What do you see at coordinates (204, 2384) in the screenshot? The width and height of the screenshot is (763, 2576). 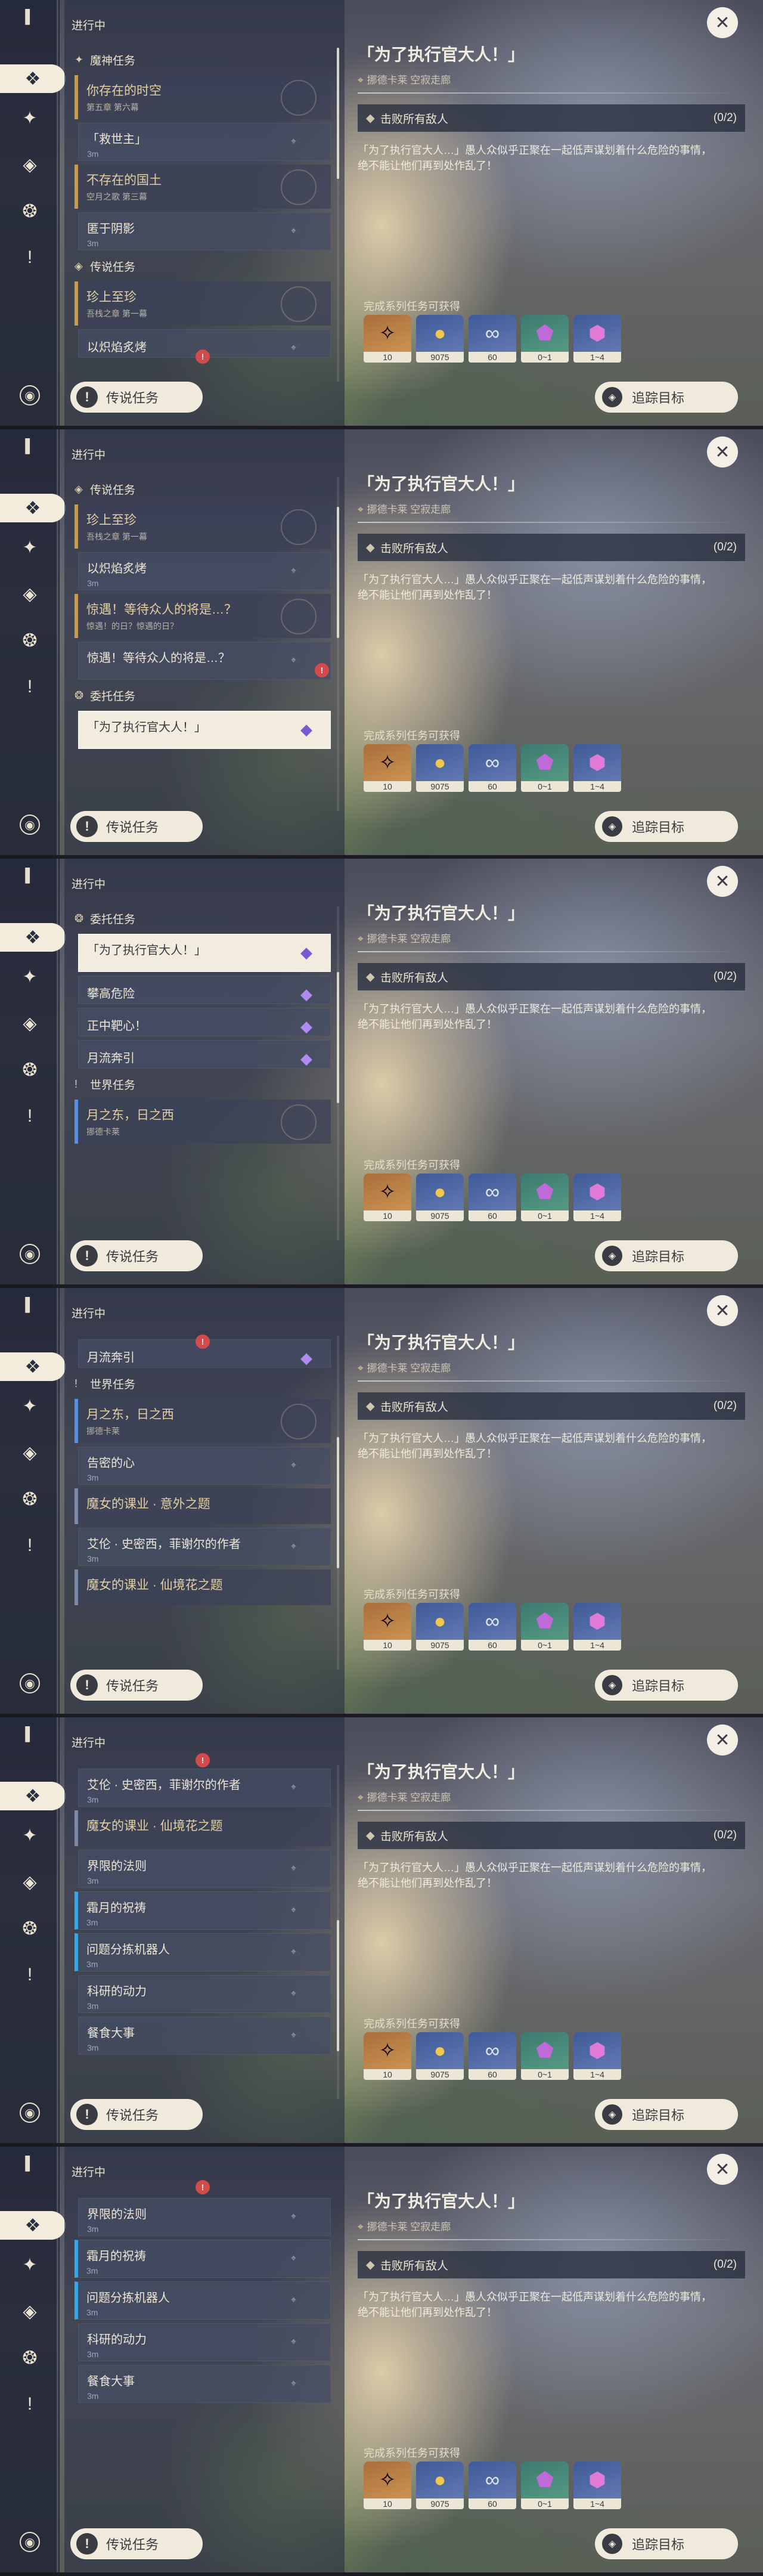 I see `quest-meal: 餐食大事 3m ⌖` at bounding box center [204, 2384].